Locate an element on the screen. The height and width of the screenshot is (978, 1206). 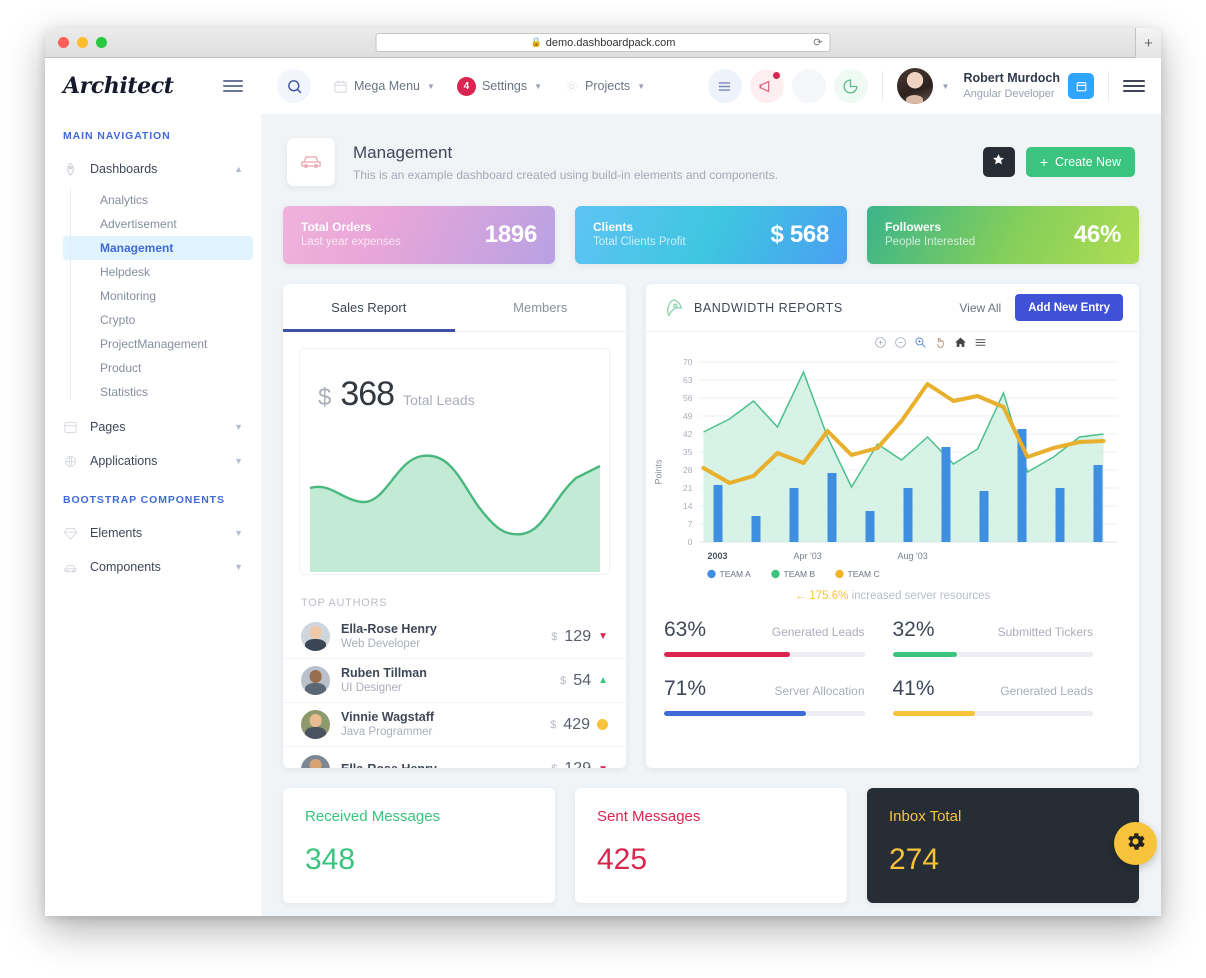
address-bar: 🔒 demo.dashboardpack.com ⟳ is located at coordinates (603, 42).